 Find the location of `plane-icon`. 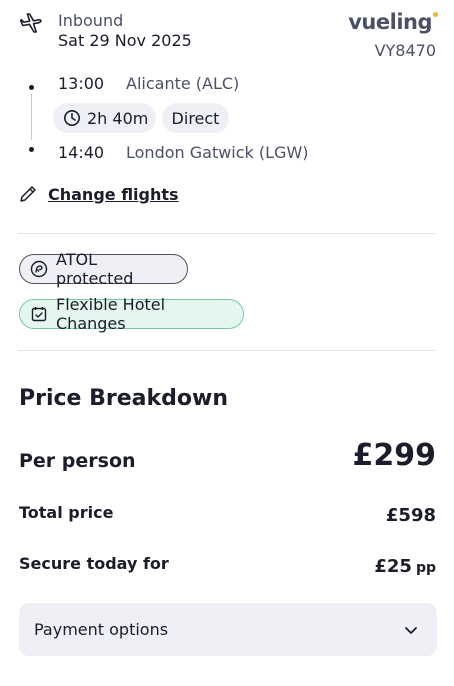

plane-icon is located at coordinates (31, 24).